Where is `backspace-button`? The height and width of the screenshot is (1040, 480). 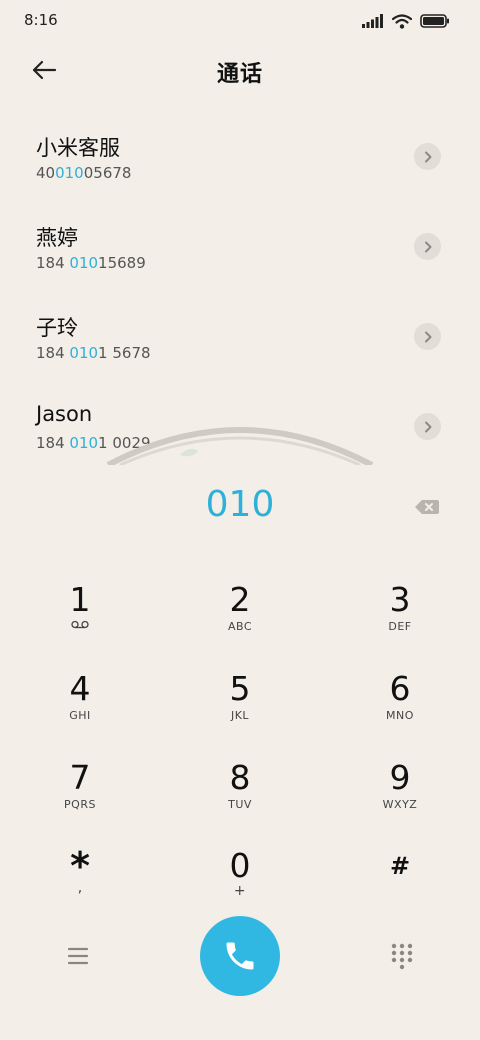
backspace-button is located at coordinates (427, 507).